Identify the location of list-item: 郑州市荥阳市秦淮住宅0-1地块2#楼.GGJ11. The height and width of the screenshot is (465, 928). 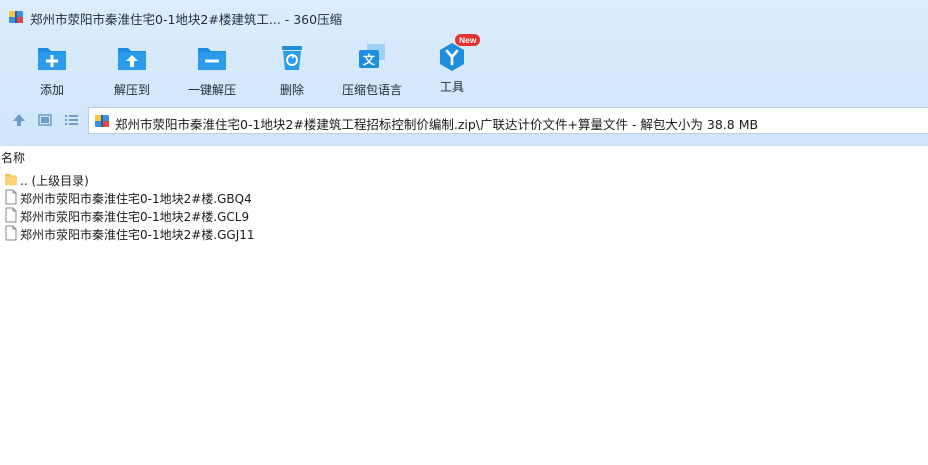
(303, 233).